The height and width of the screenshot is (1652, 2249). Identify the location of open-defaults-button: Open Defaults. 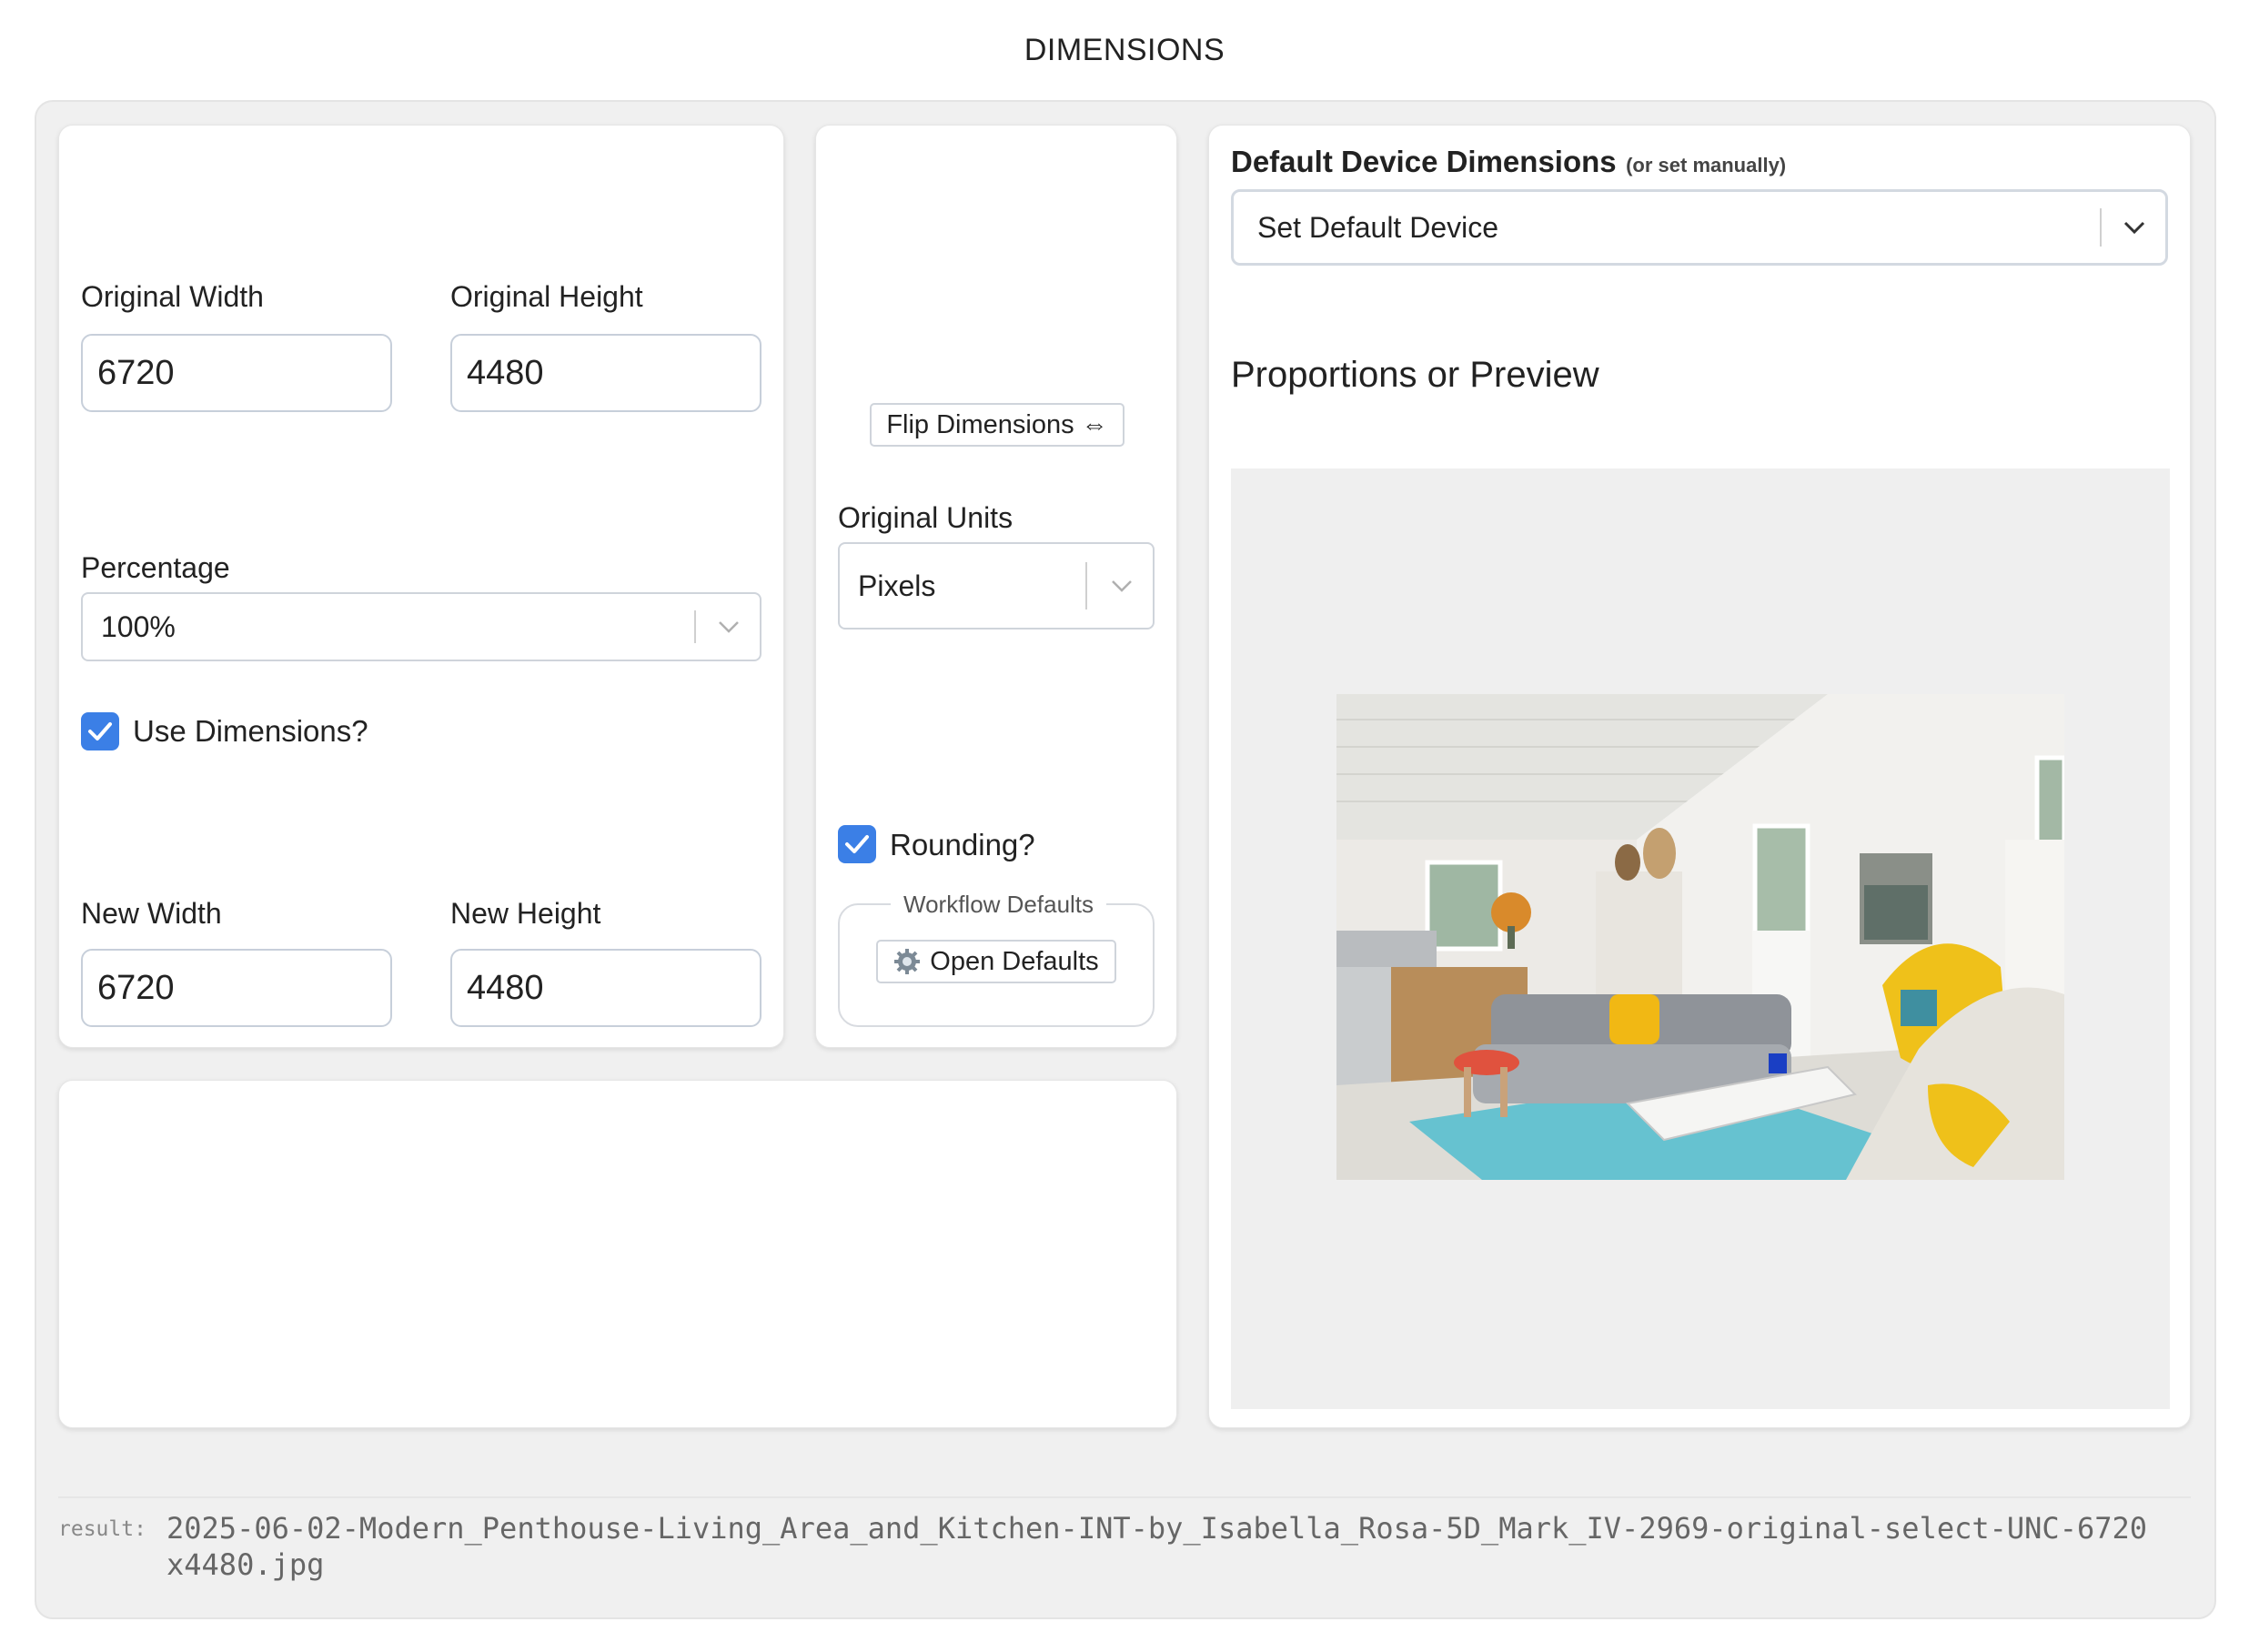
(996, 961).